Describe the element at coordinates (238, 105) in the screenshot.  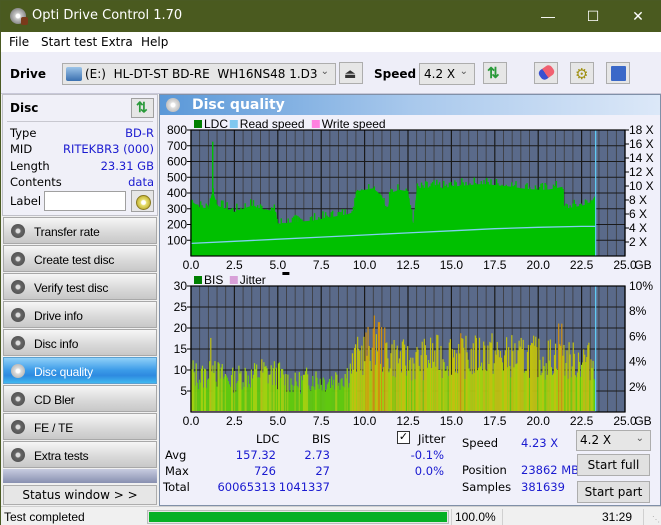
I see `panel-title: Disc quality` at that location.